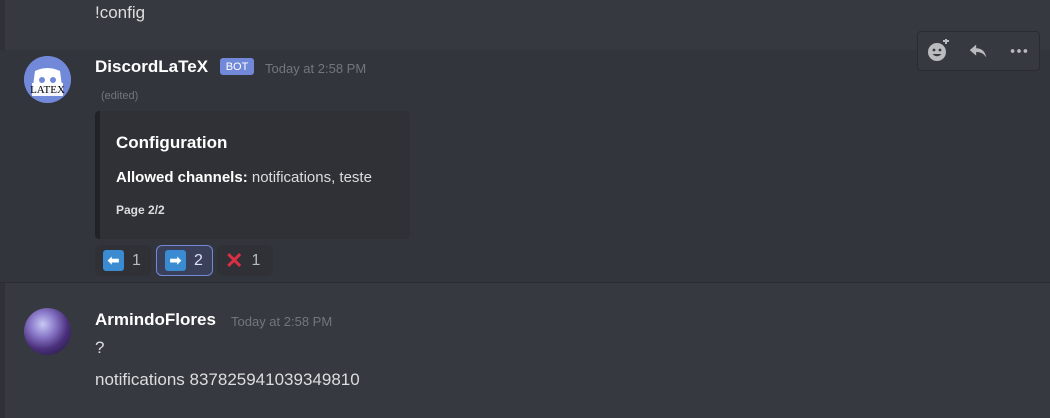 This screenshot has width=1050, height=418. I want to click on user-message-line: notifications 837825941039349810, so click(227, 379).